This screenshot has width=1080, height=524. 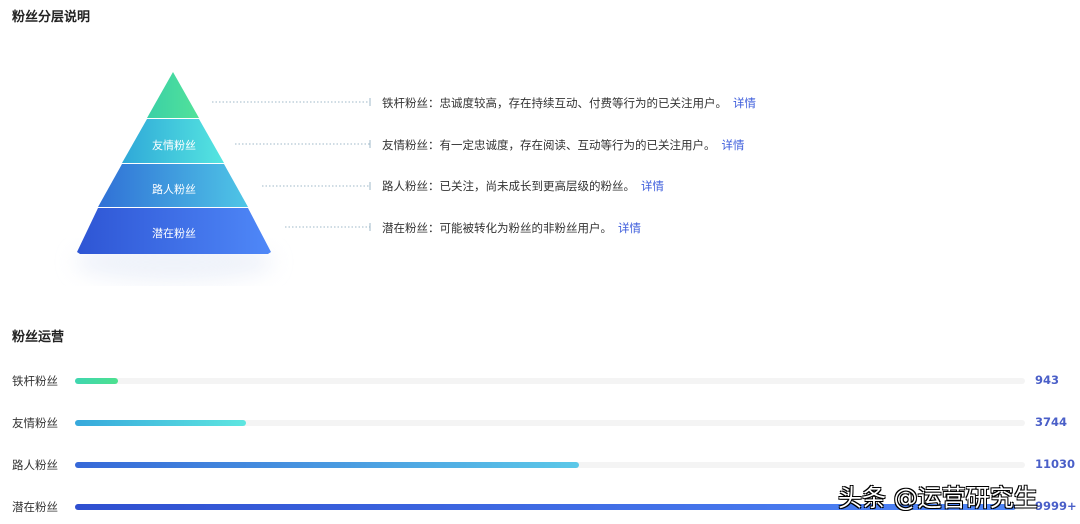 What do you see at coordinates (38, 337) in the screenshot?
I see `ops-section-title: 粉丝运营` at bounding box center [38, 337].